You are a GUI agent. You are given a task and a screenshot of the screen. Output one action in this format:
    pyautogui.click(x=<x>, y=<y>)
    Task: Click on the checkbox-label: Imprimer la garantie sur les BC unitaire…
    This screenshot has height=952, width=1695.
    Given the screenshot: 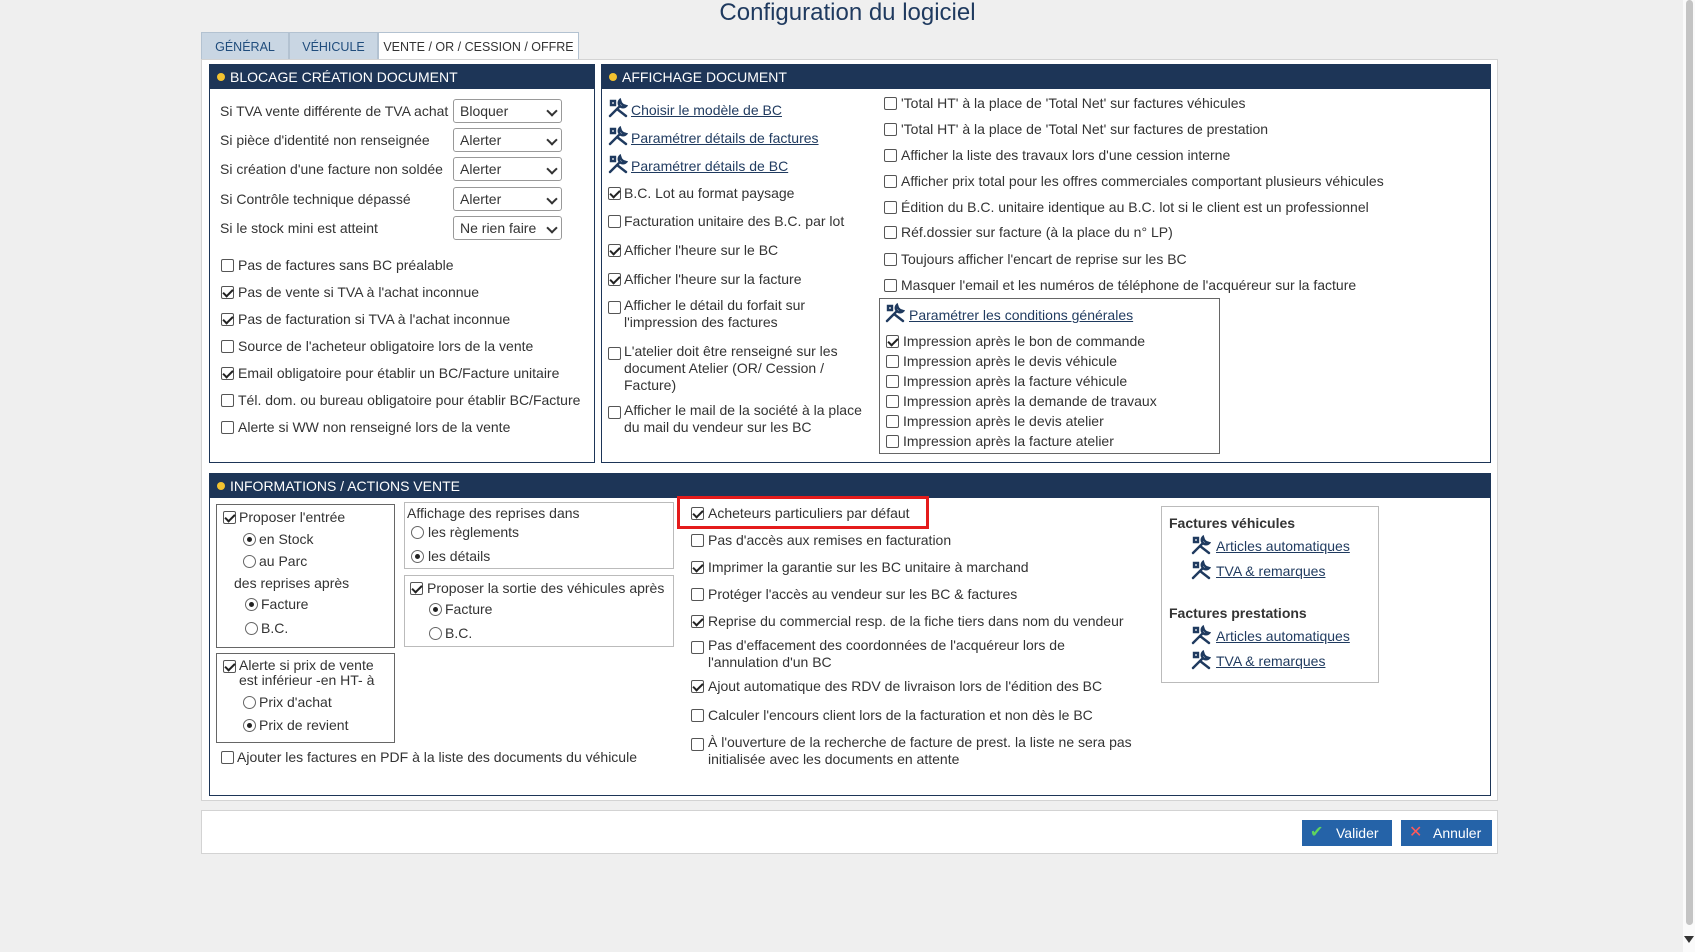 What is the action you would take?
    pyautogui.click(x=868, y=567)
    